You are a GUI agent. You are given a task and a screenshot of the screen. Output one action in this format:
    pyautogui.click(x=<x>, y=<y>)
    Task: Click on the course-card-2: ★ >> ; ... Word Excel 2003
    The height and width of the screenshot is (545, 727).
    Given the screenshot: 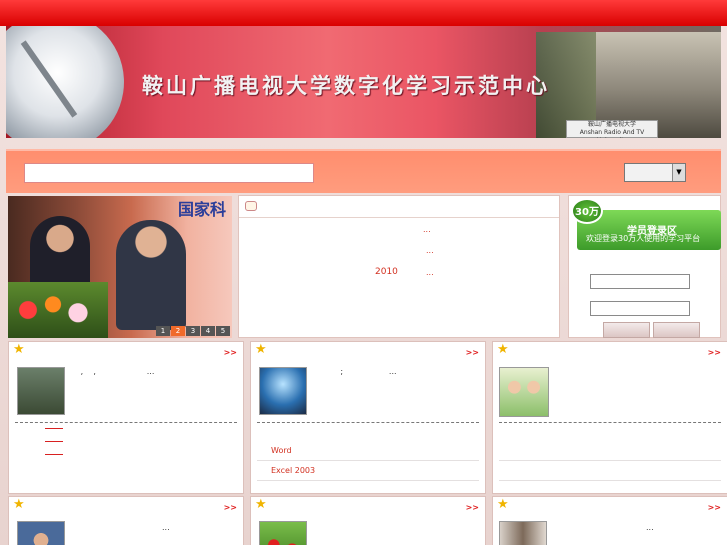 What is the action you would take?
    pyautogui.click(x=368, y=417)
    